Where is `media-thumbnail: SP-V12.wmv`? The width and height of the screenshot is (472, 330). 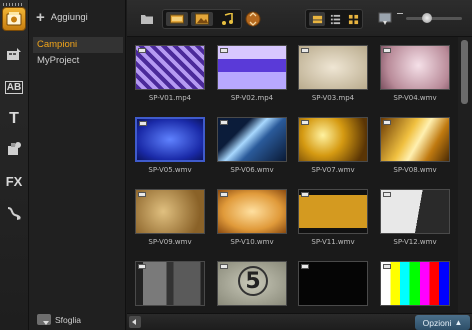 media-thumbnail: SP-V12.wmv is located at coordinates (415, 217).